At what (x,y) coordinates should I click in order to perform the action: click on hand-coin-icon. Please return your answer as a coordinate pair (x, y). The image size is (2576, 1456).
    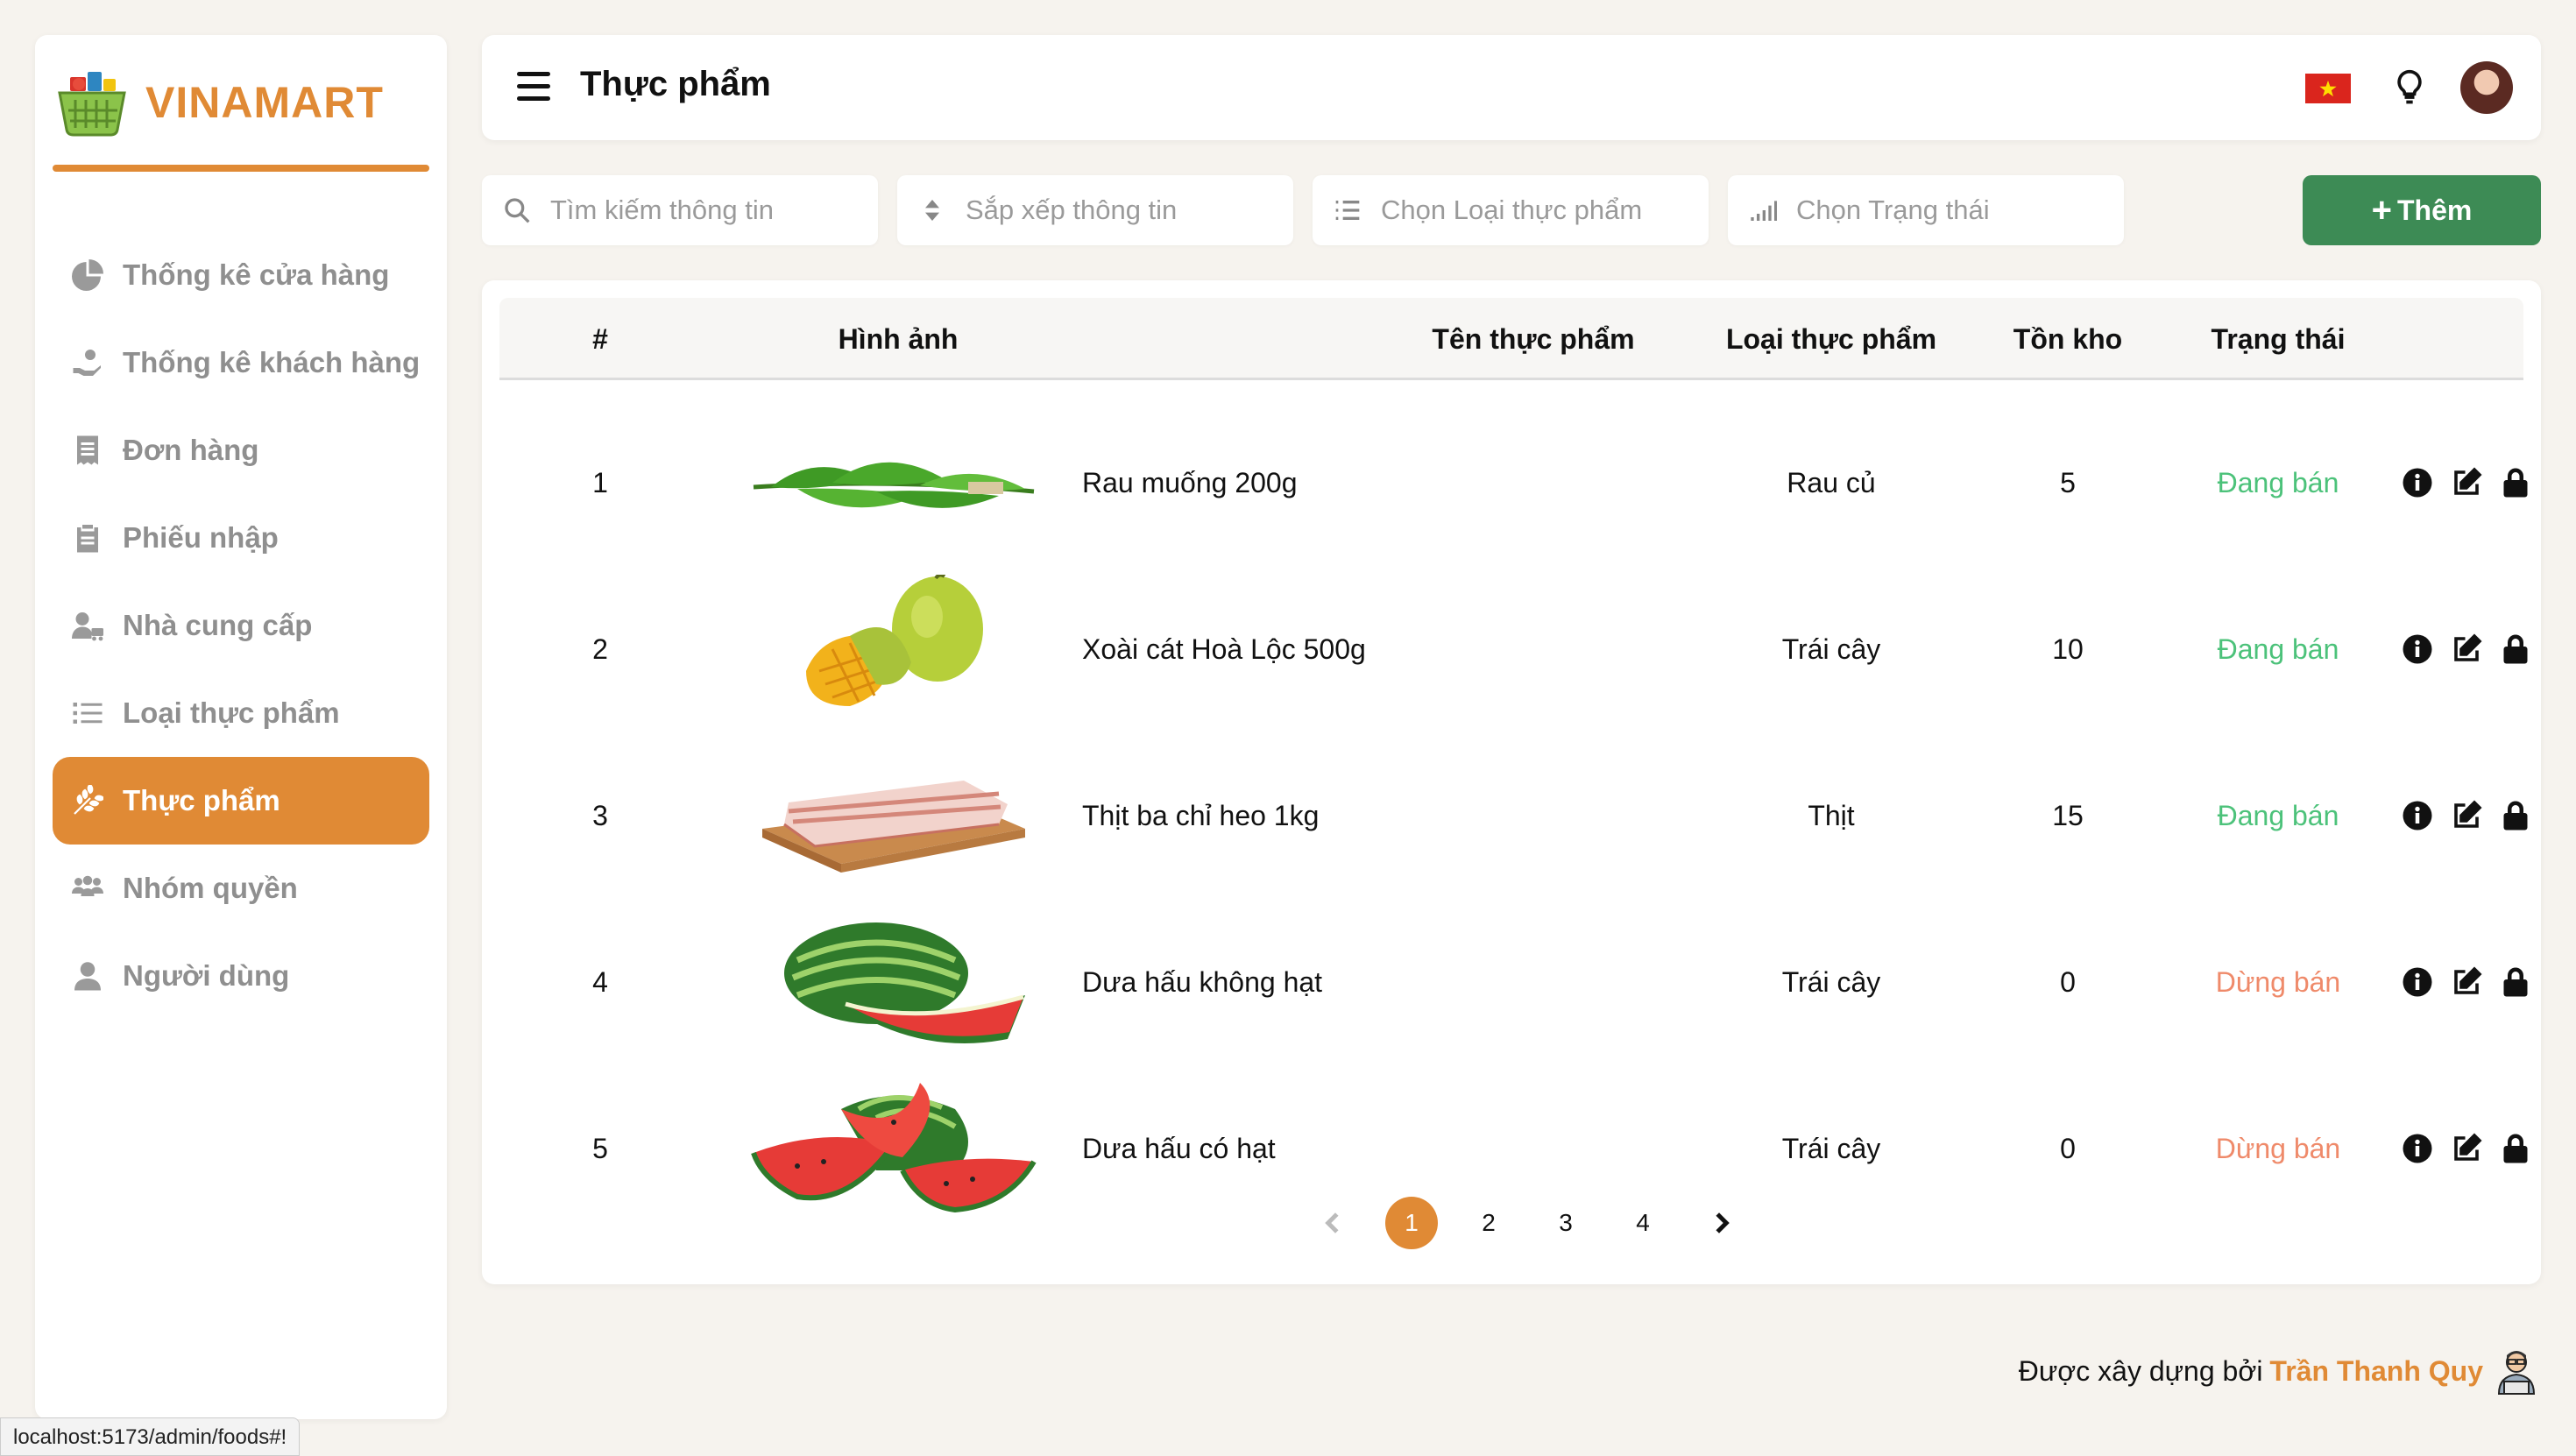
    Looking at the image, I should click on (87, 362).